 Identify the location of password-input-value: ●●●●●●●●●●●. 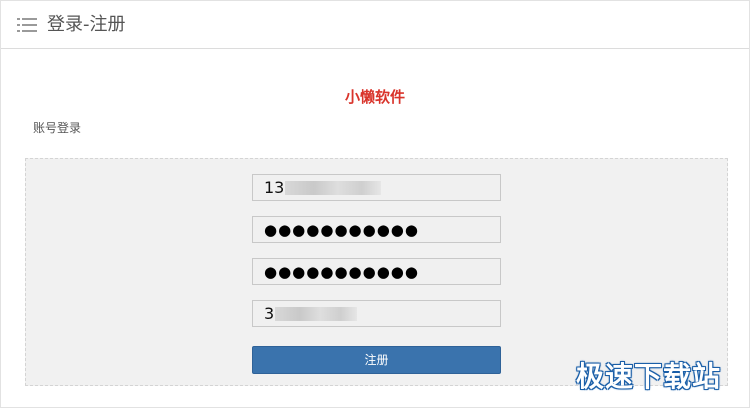
(341, 230).